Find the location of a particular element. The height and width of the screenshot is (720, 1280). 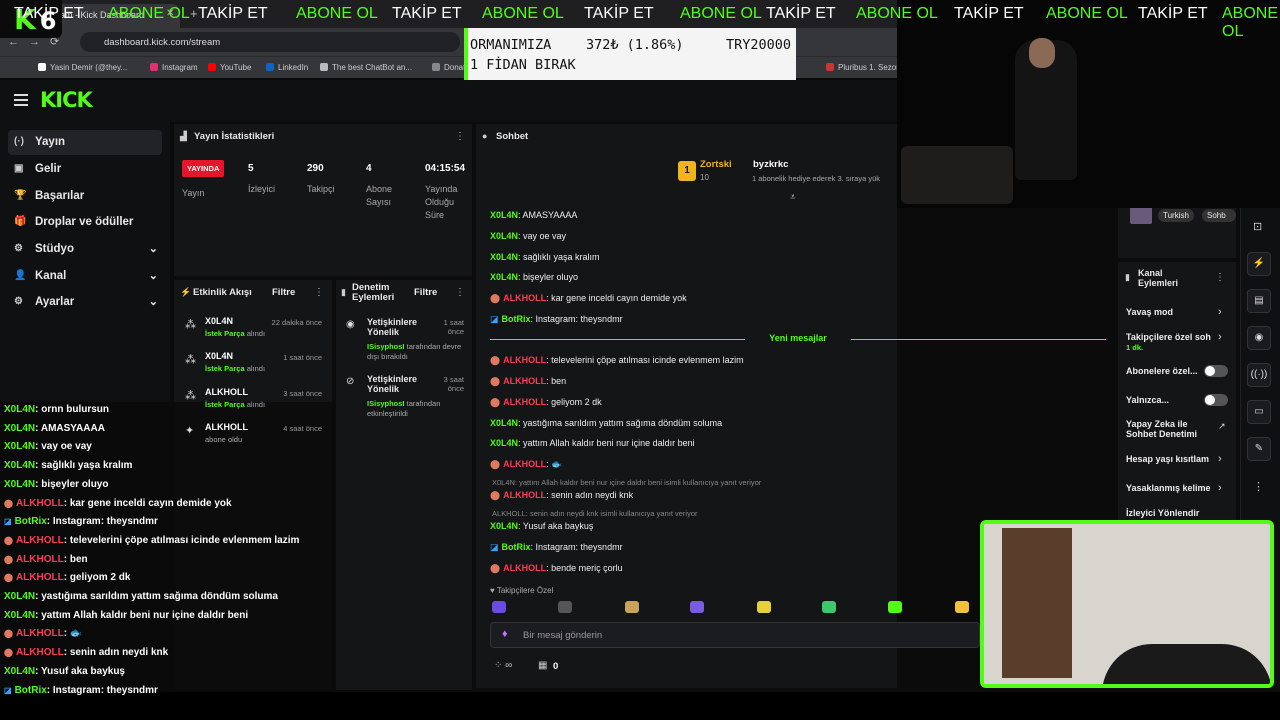

pinned-user-2: byzkrkc is located at coordinates (770, 164).